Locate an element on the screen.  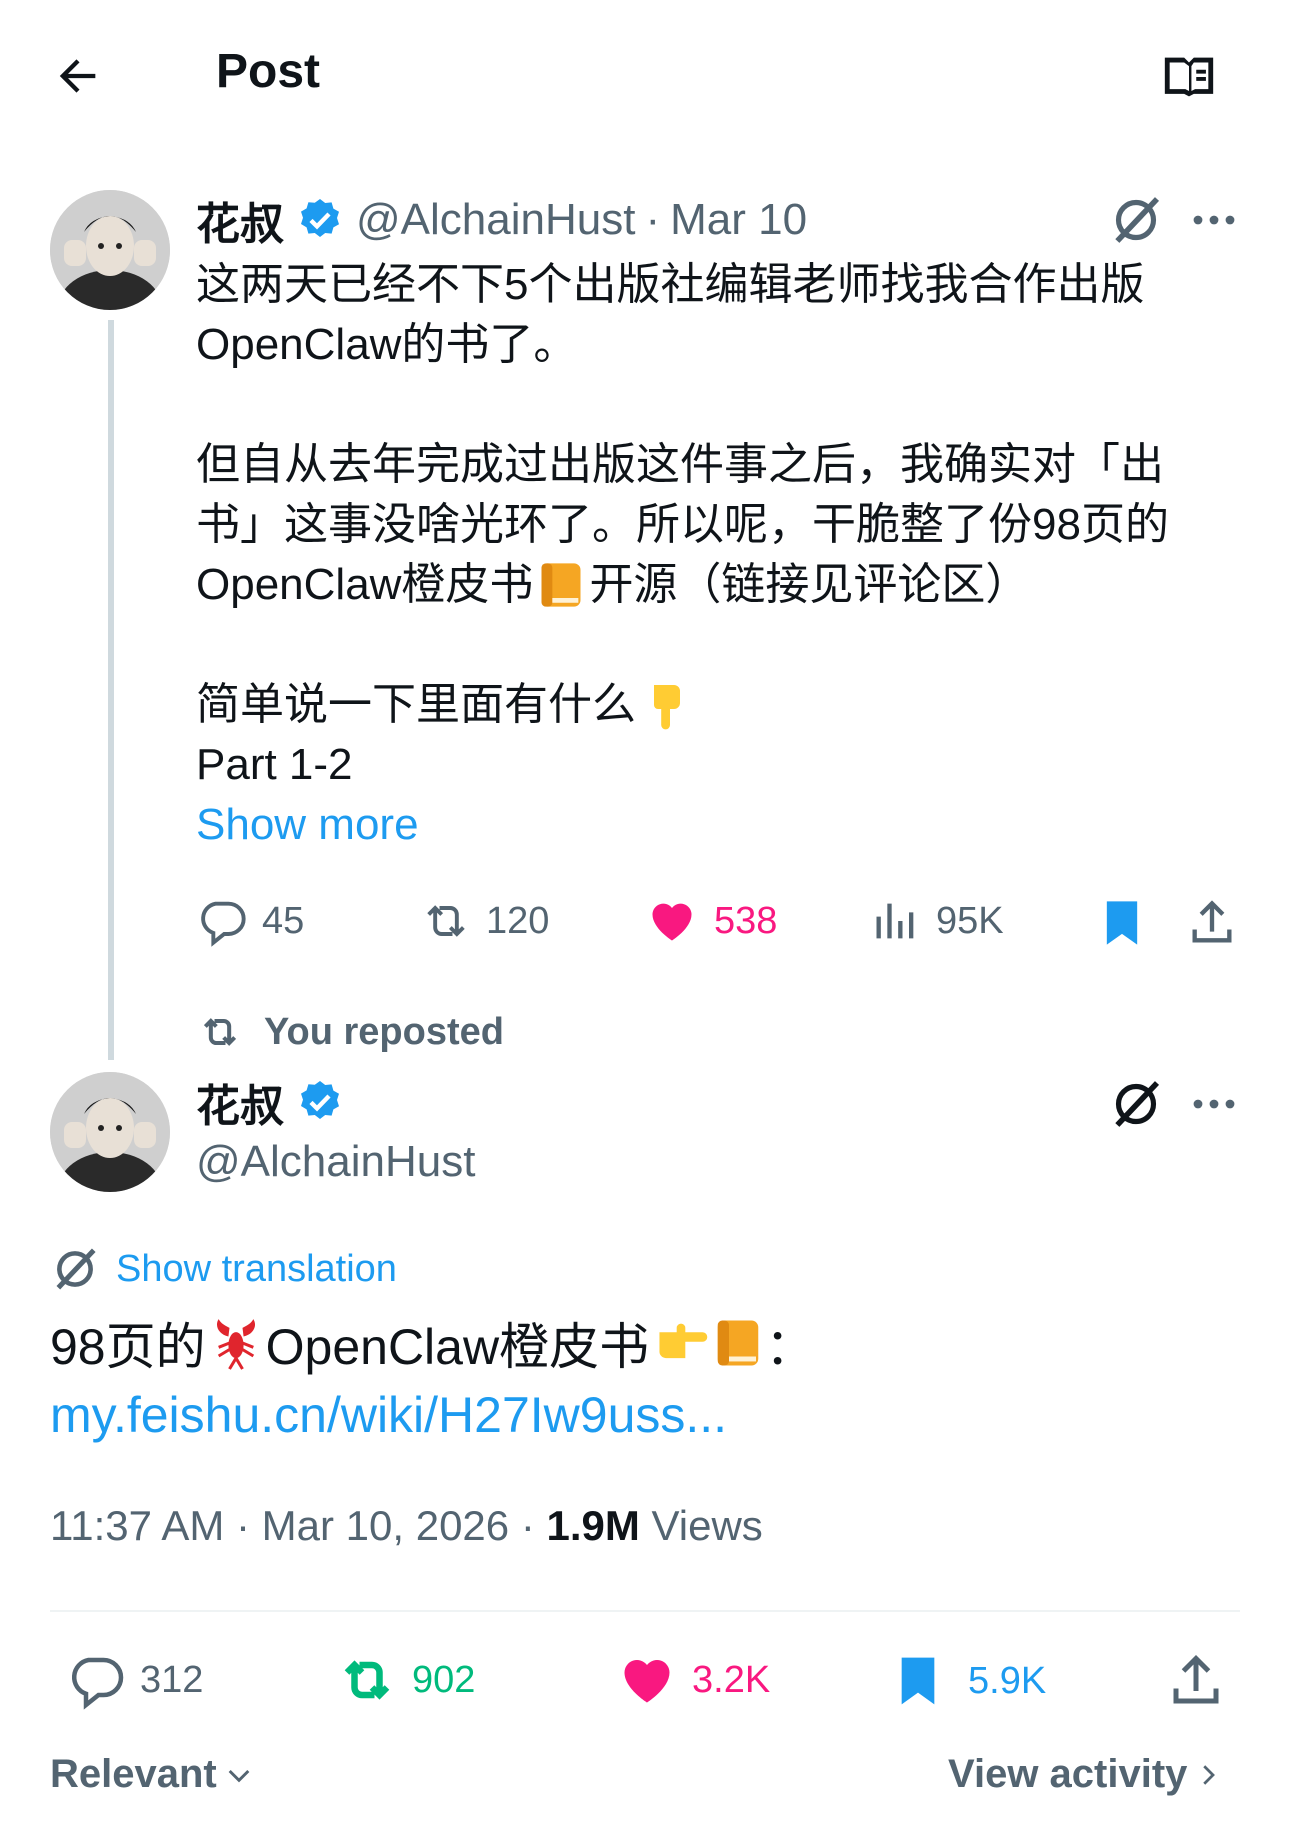
text-line: 简单说一下里面有什么 is located at coordinates (716, 705).